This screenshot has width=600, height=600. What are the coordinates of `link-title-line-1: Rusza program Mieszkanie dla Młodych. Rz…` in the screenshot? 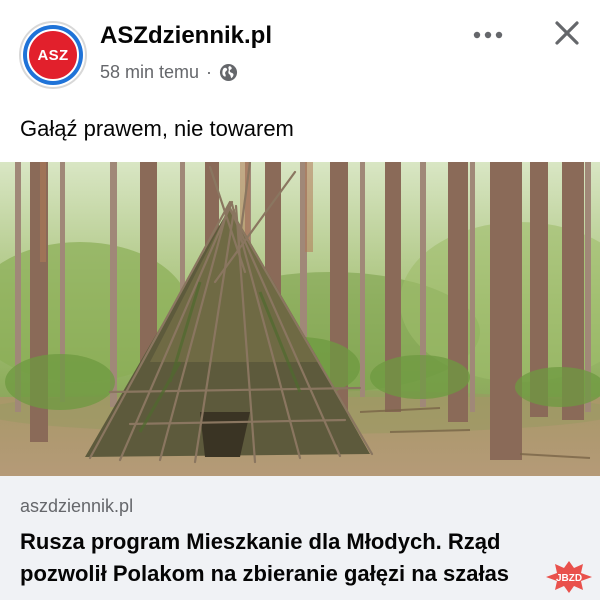 It's located at (260, 541).